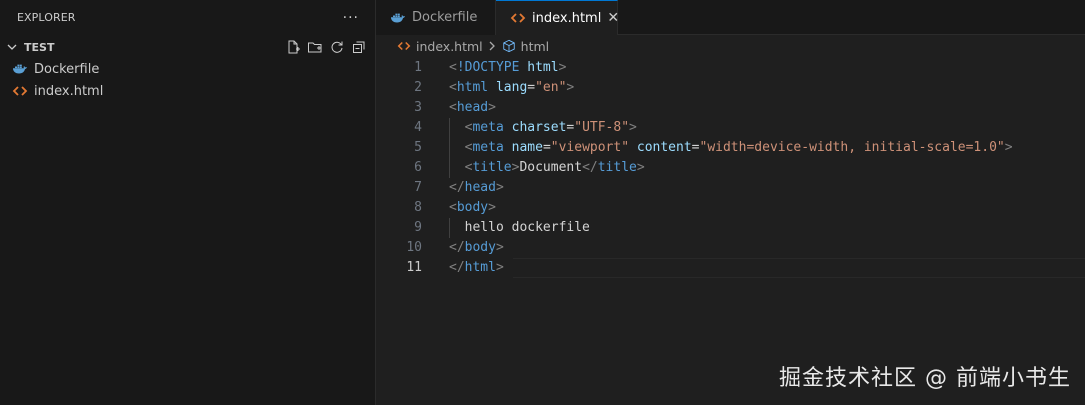 Image resolution: width=1085 pixels, height=405 pixels. What do you see at coordinates (730, 108) in the screenshot?
I see `code-line: 3 <head>` at bounding box center [730, 108].